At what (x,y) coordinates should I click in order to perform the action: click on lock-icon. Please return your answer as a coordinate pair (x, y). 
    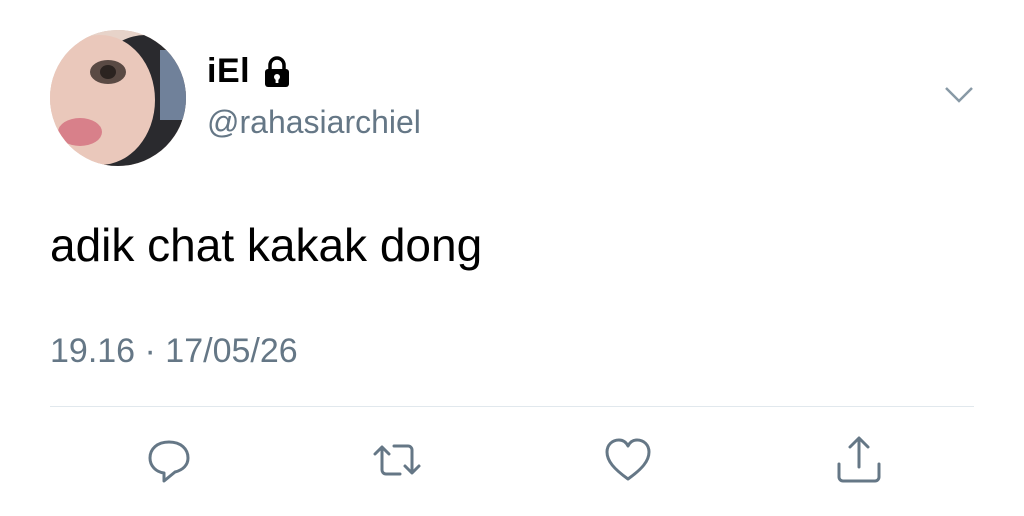
    Looking at the image, I should click on (277, 72).